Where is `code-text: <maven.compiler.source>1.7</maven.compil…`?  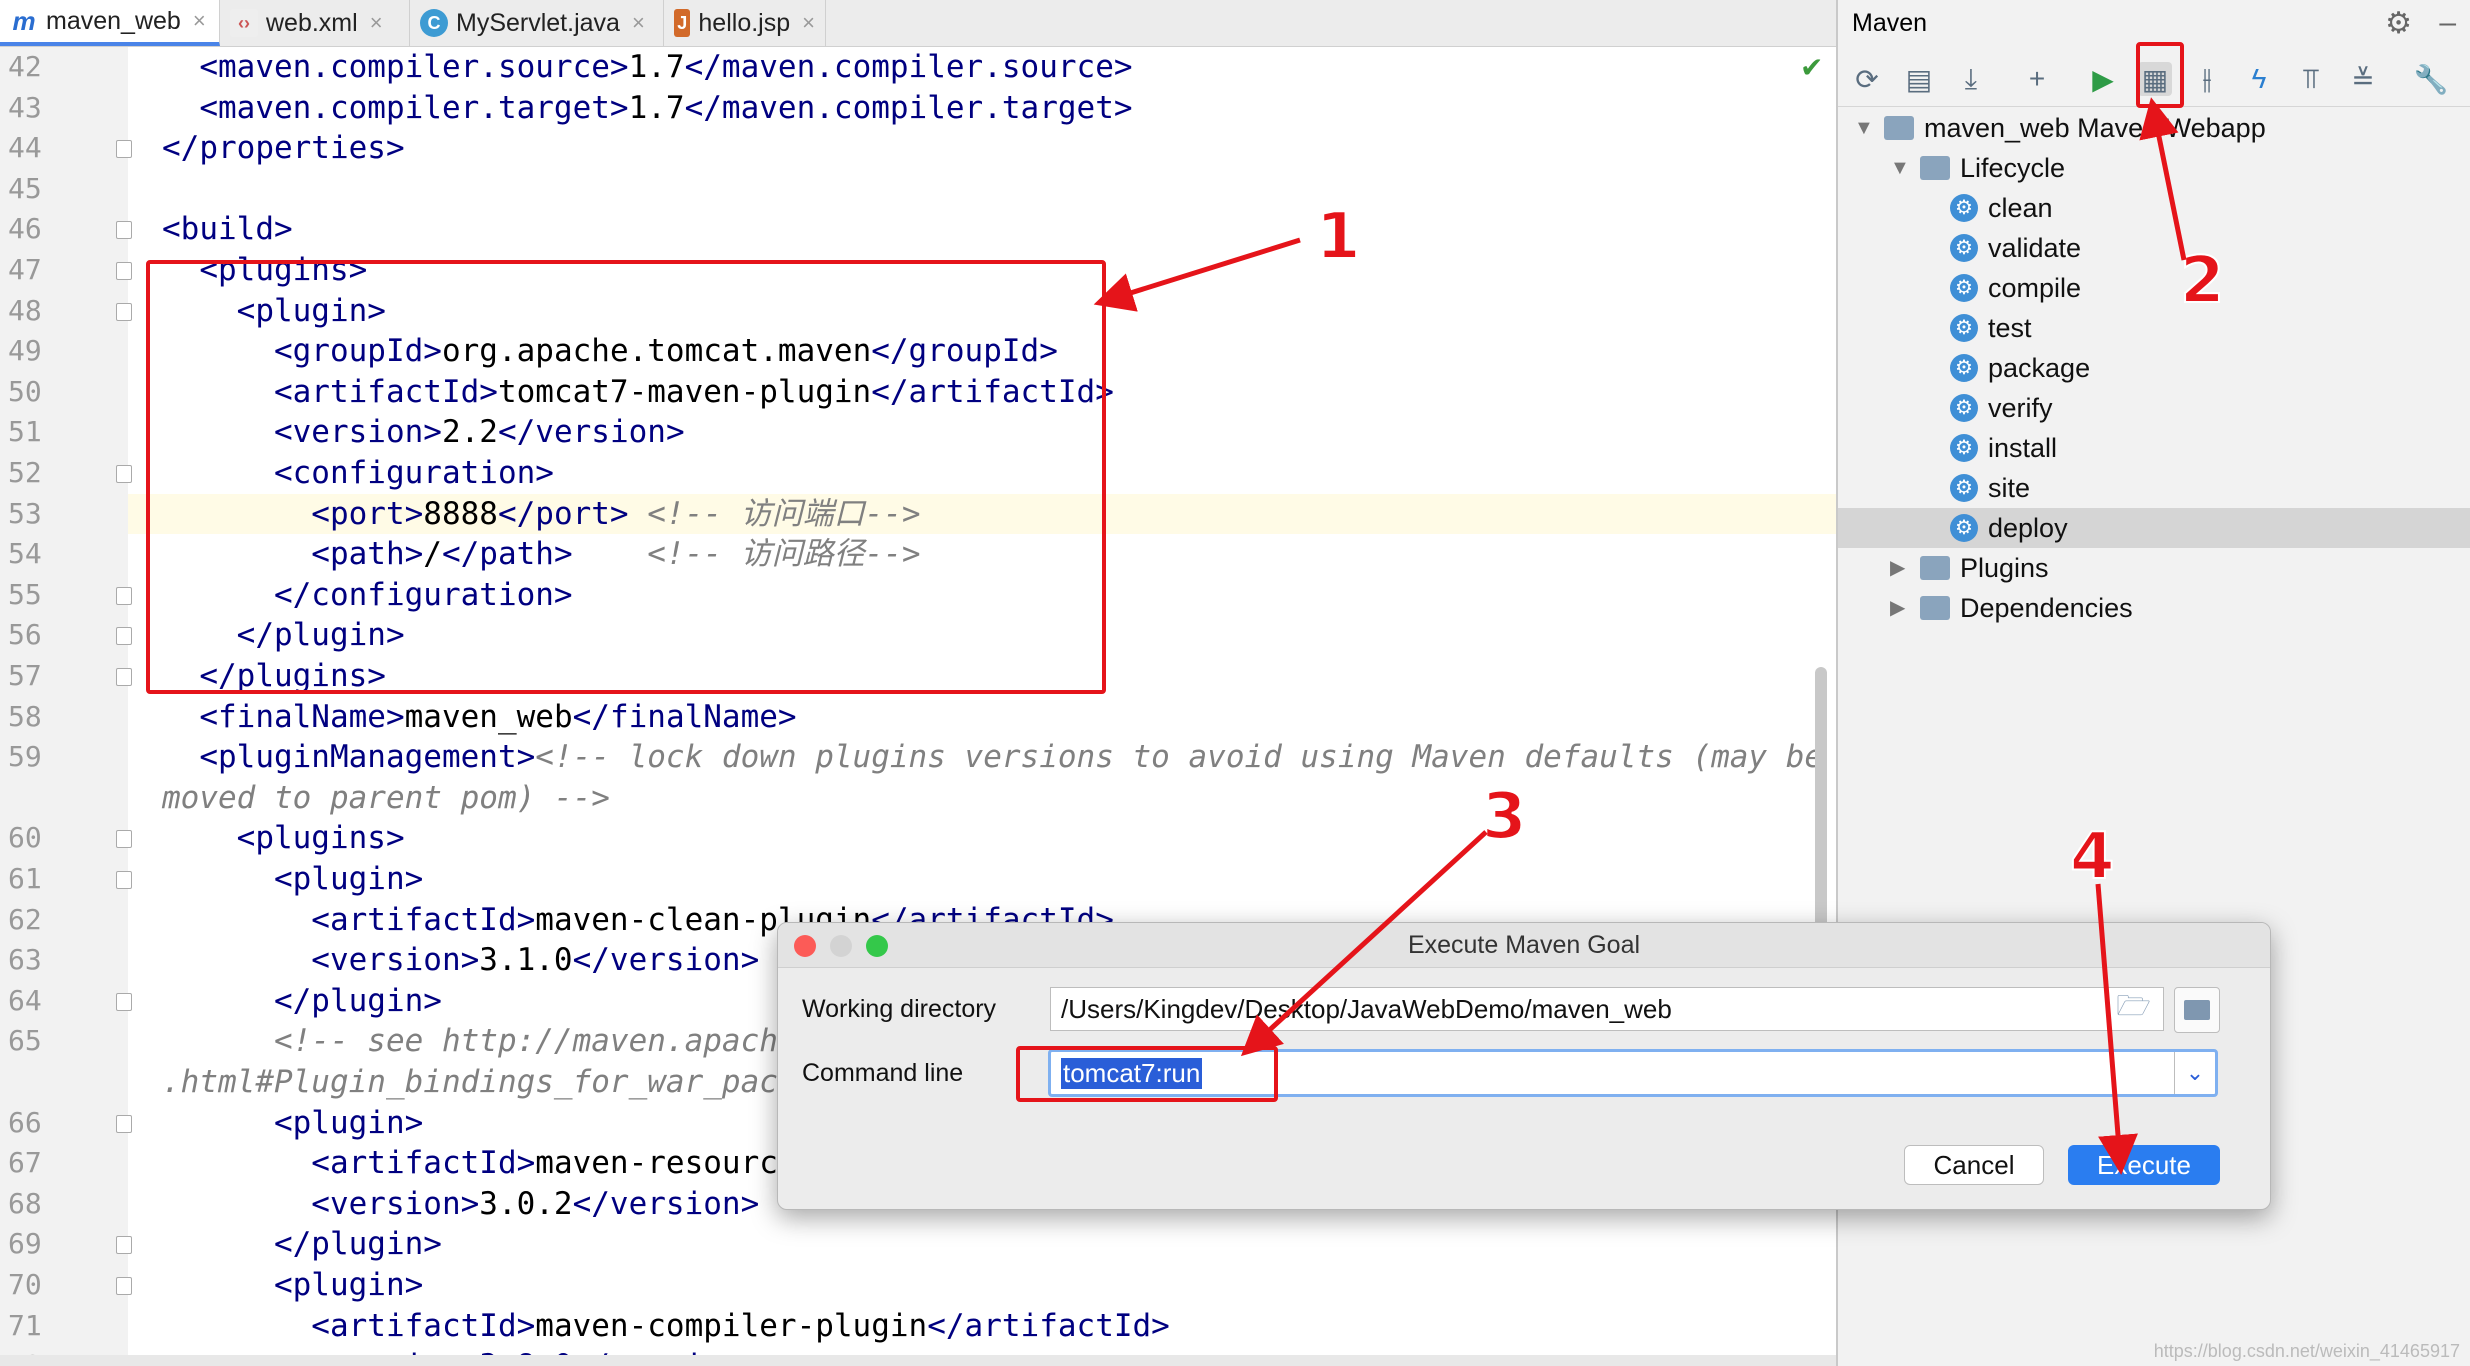 code-text: <maven.compiler.source>1.7</maven.compil… is located at coordinates (647, 67).